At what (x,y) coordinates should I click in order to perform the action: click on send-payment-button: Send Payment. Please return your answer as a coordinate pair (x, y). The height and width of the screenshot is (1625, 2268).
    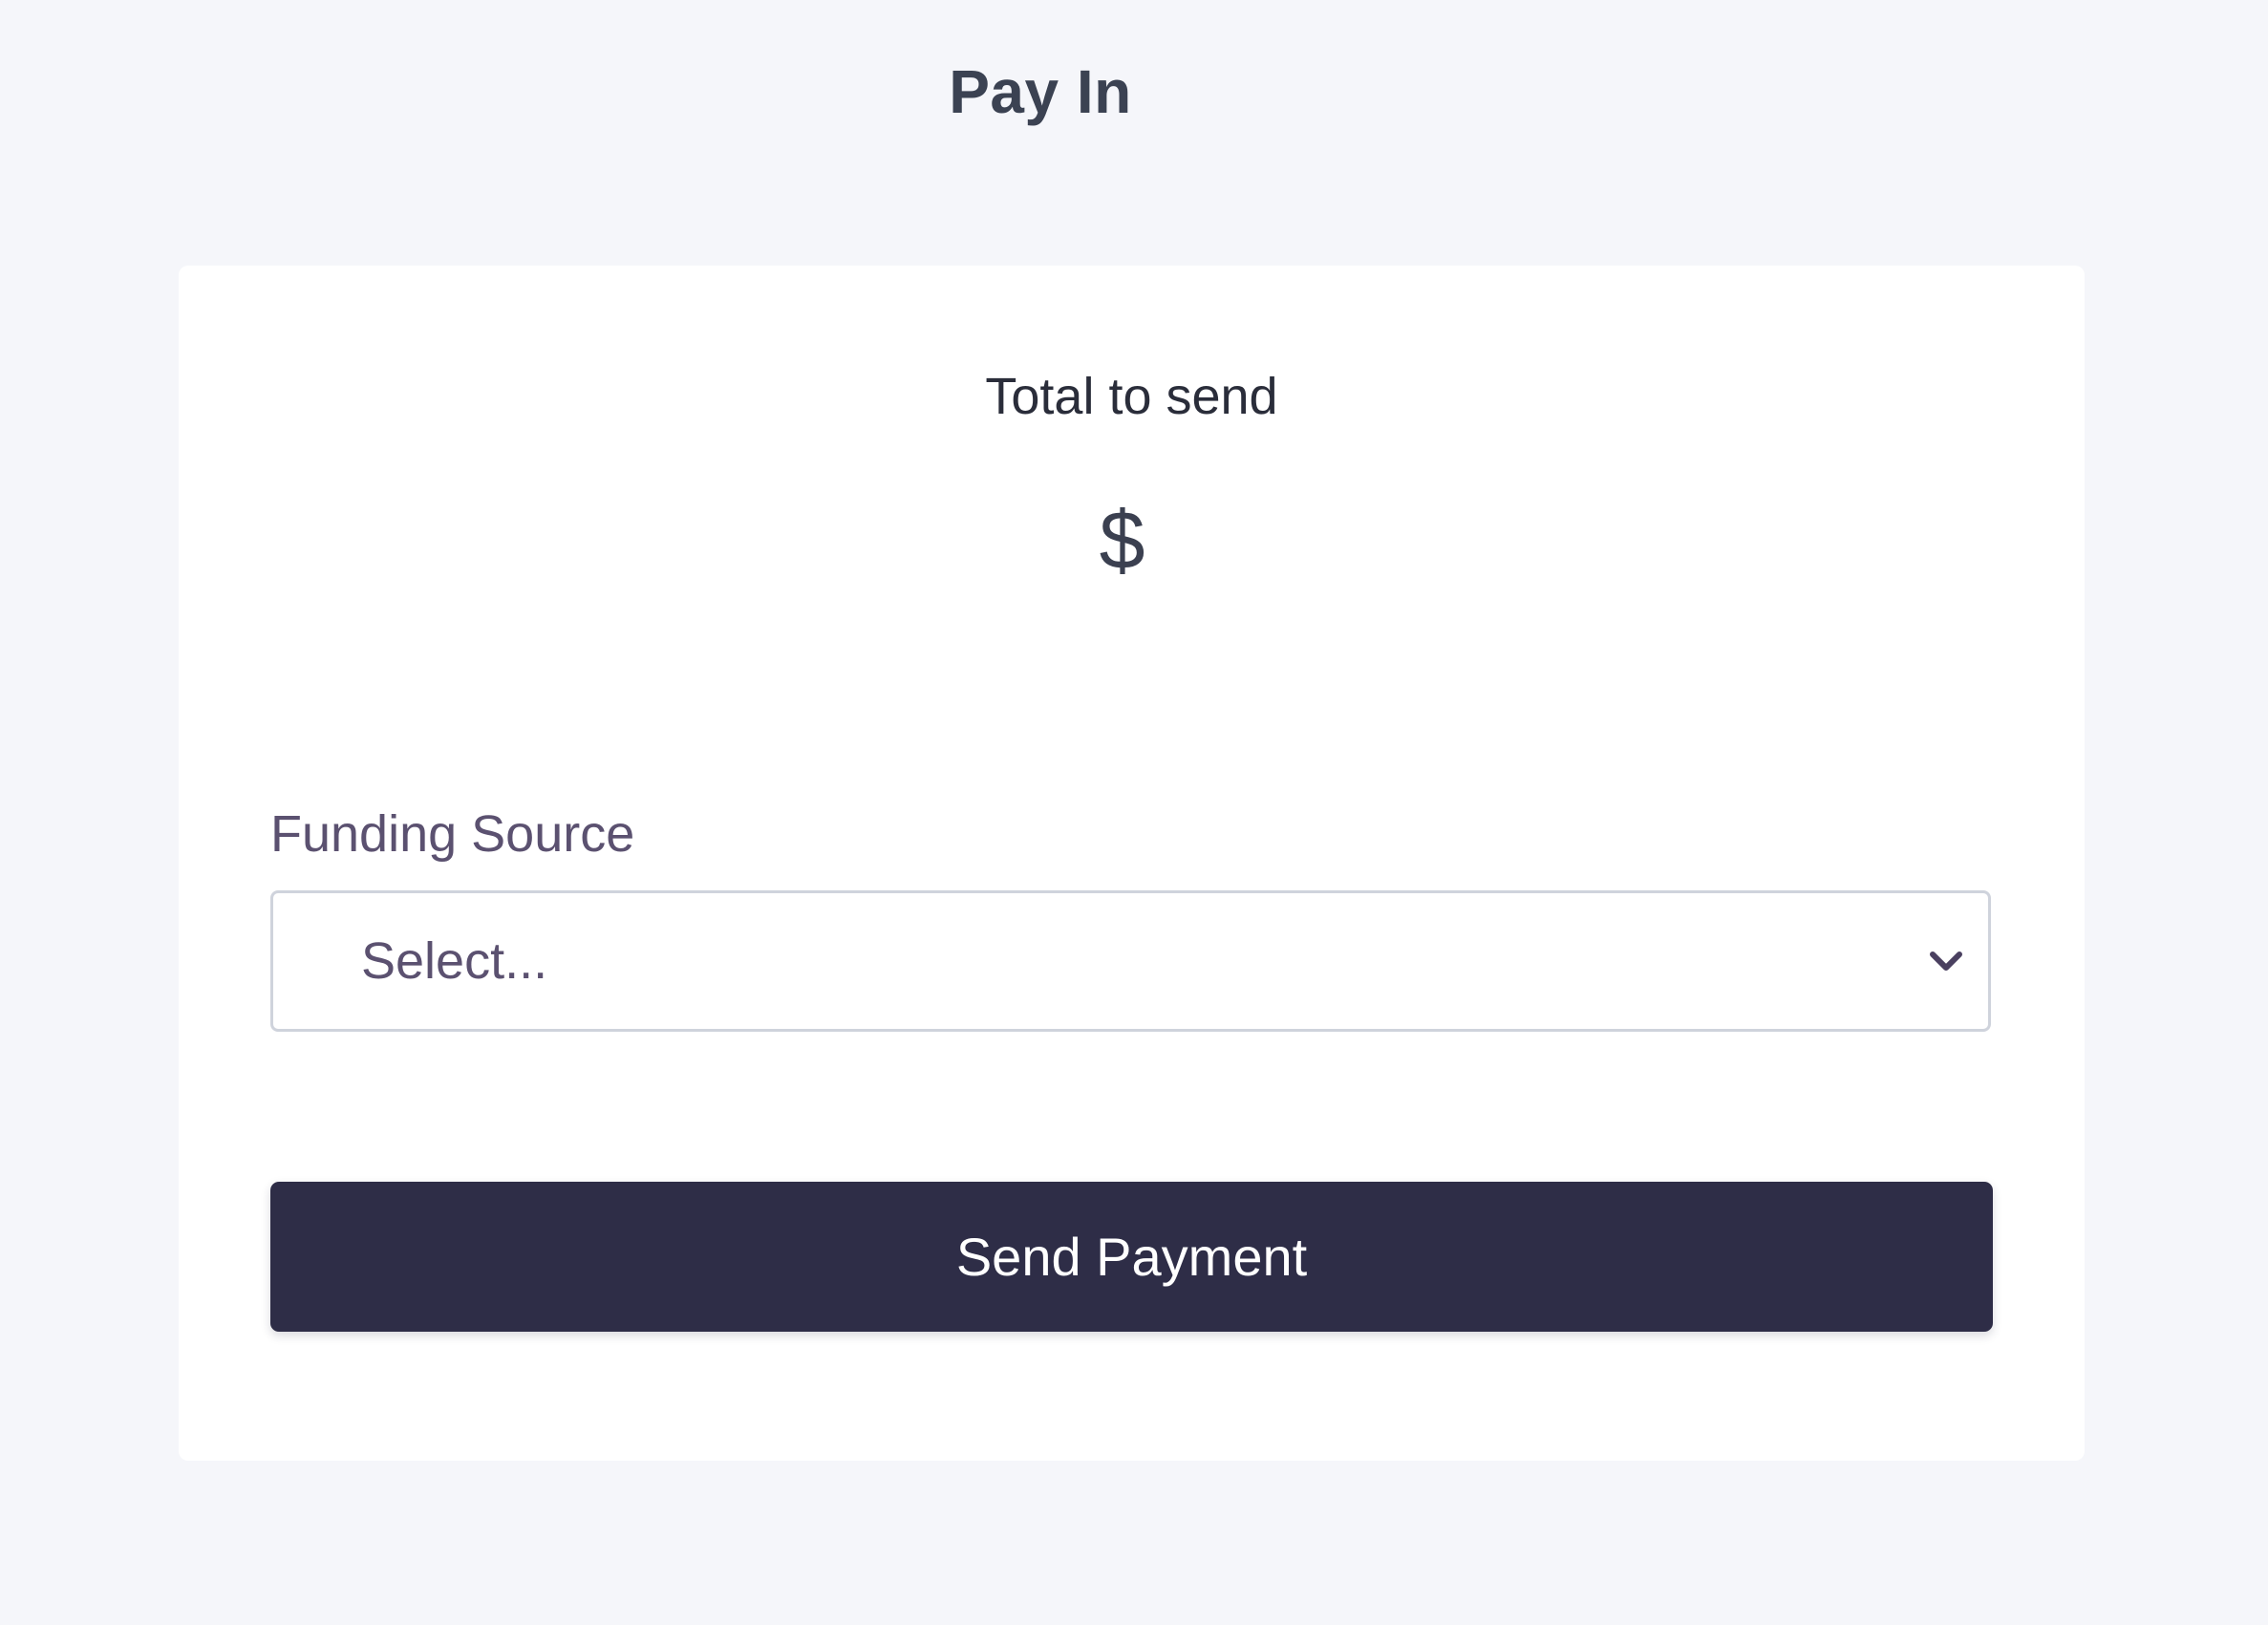
    Looking at the image, I should click on (1131, 1257).